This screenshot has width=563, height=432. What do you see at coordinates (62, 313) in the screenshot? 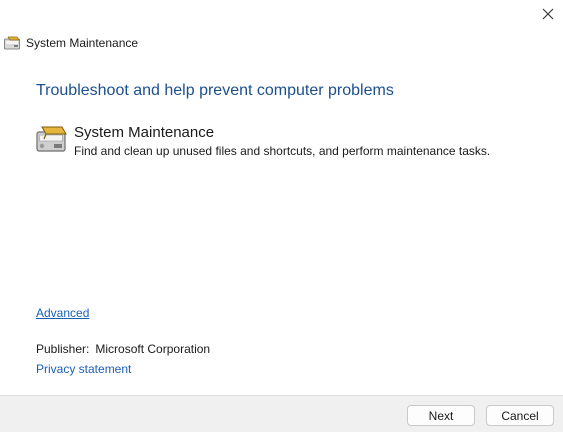
I see `advanced-link: Advanced` at bounding box center [62, 313].